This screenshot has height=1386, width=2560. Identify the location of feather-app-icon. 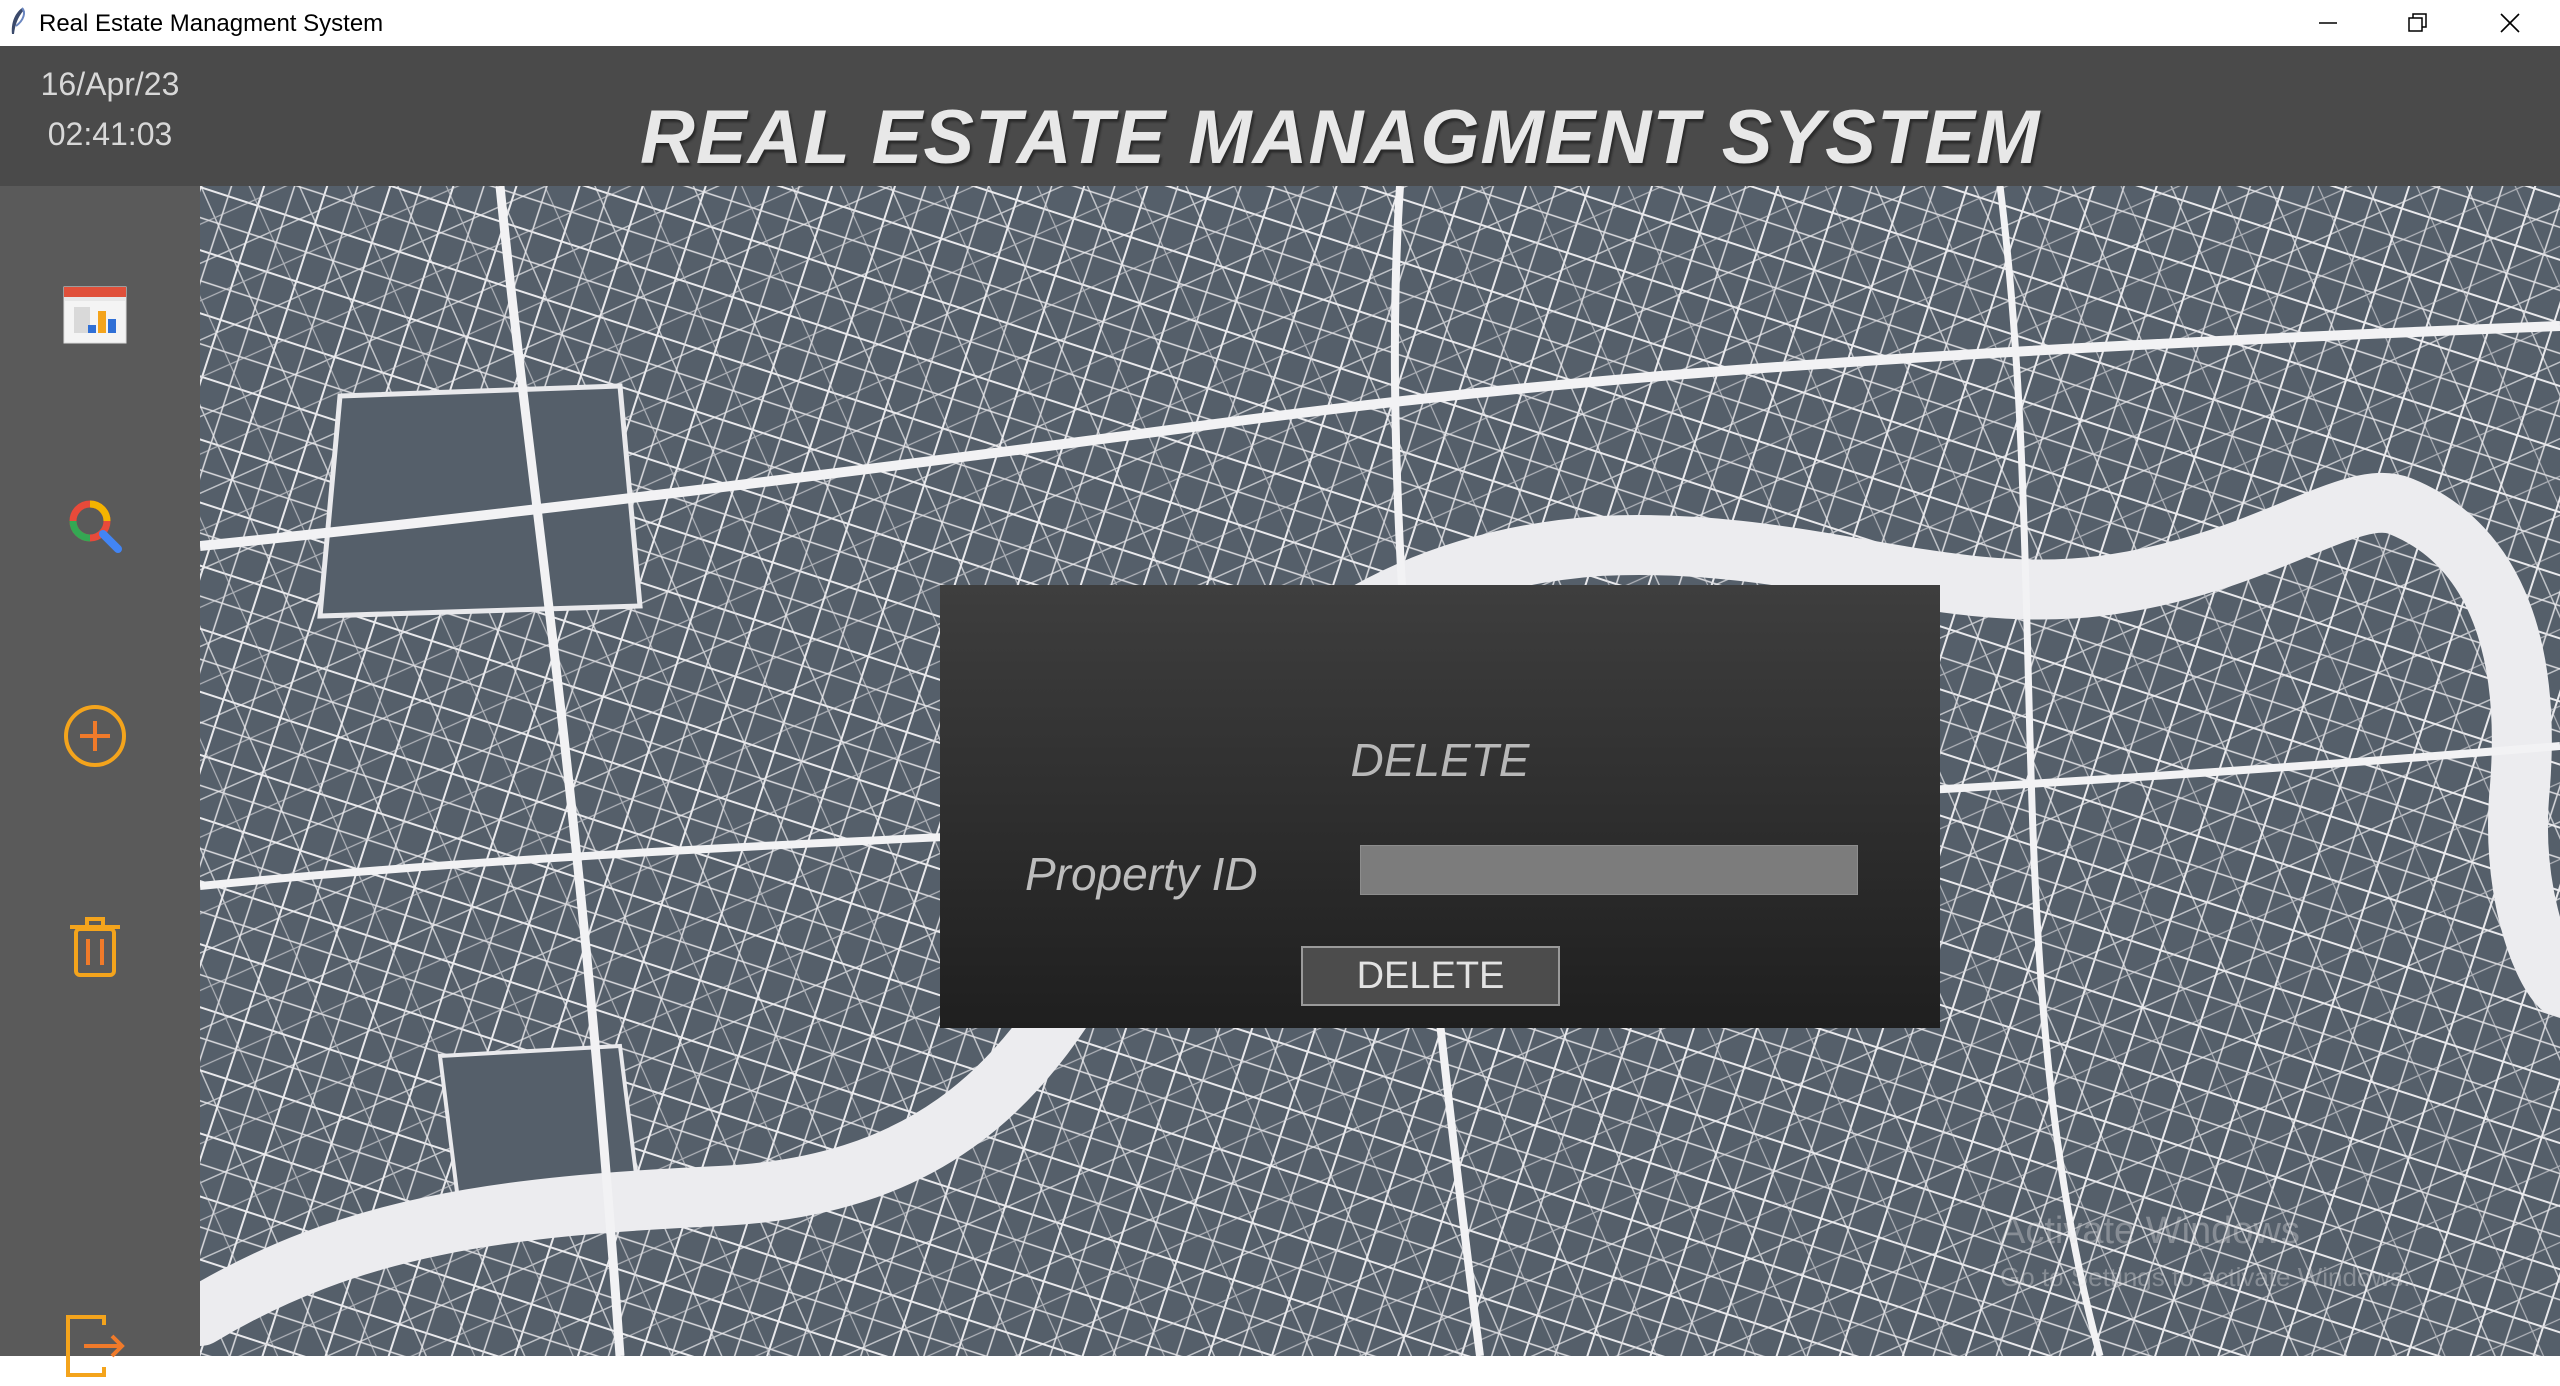
(18, 20).